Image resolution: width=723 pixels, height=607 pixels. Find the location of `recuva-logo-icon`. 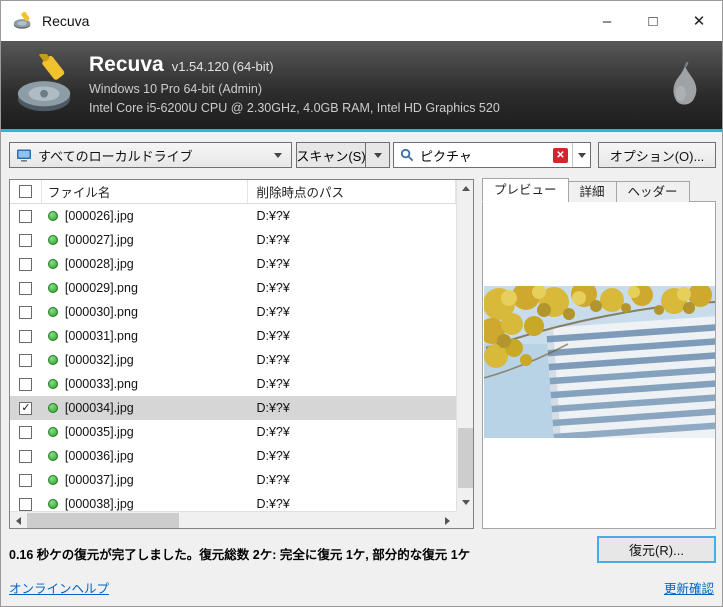

recuva-logo-icon is located at coordinates (46, 83).